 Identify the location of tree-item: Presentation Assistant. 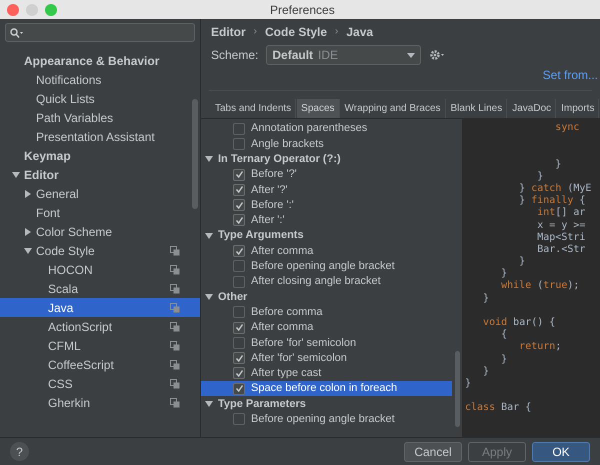
(100, 136).